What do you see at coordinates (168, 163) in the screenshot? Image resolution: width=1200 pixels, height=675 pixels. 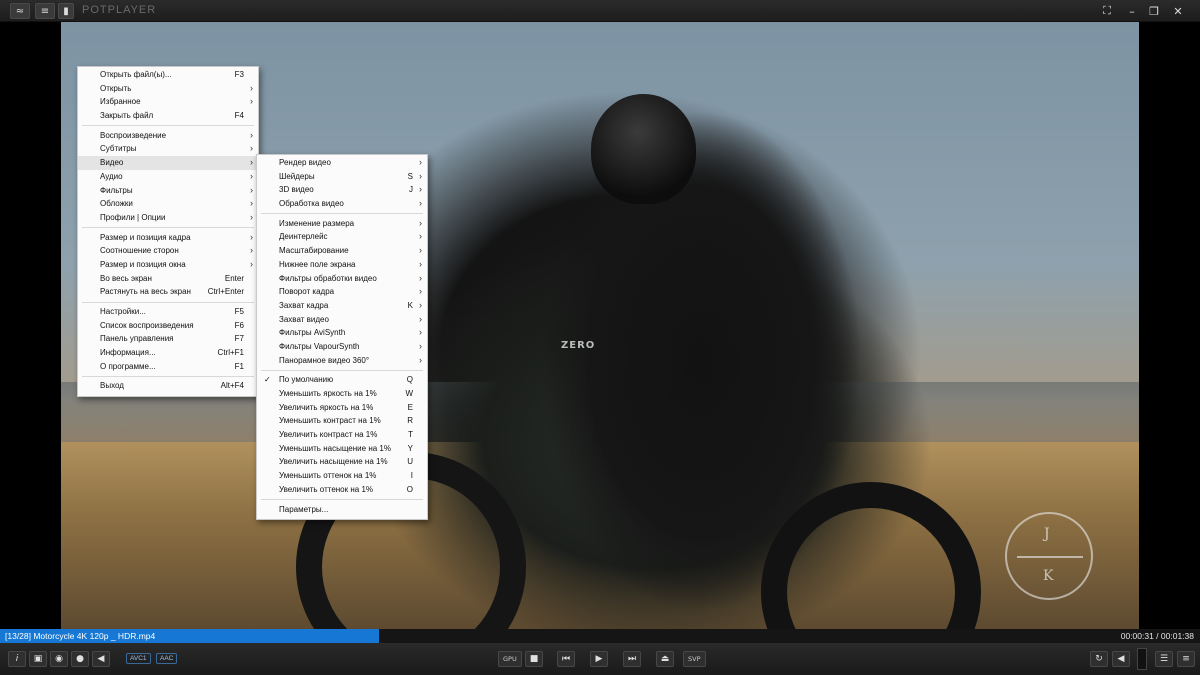 I see `menu-item: Видео›` at bounding box center [168, 163].